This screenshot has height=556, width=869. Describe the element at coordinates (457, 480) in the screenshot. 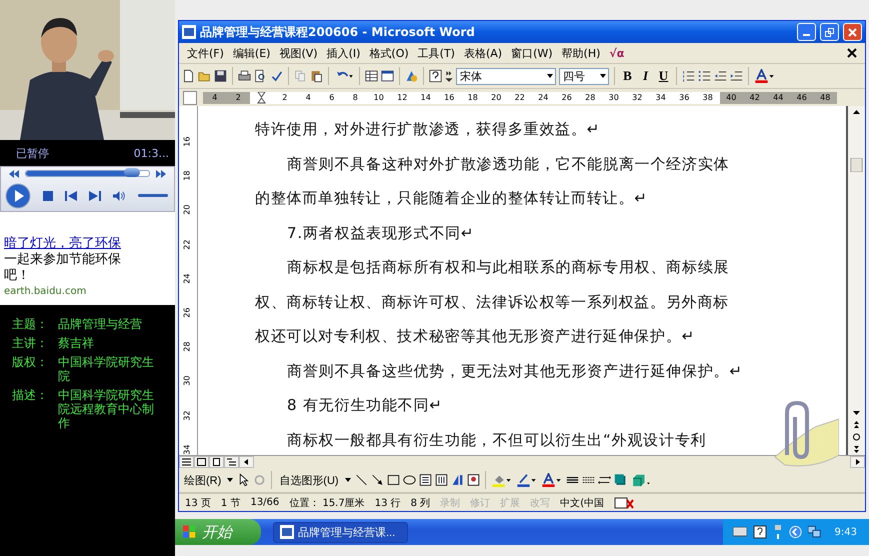

I see `wordart-icon` at that location.